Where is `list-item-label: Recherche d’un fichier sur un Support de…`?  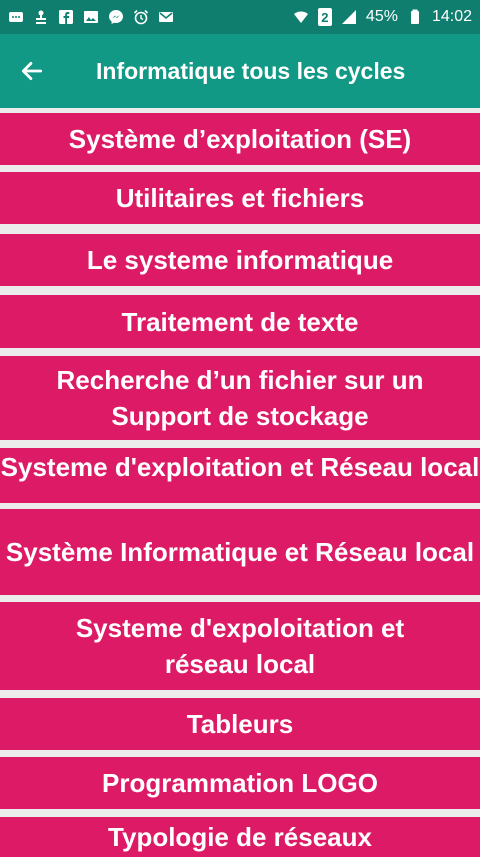
list-item-label: Recherche d’un fichier sur un Support de… is located at coordinates (240, 398).